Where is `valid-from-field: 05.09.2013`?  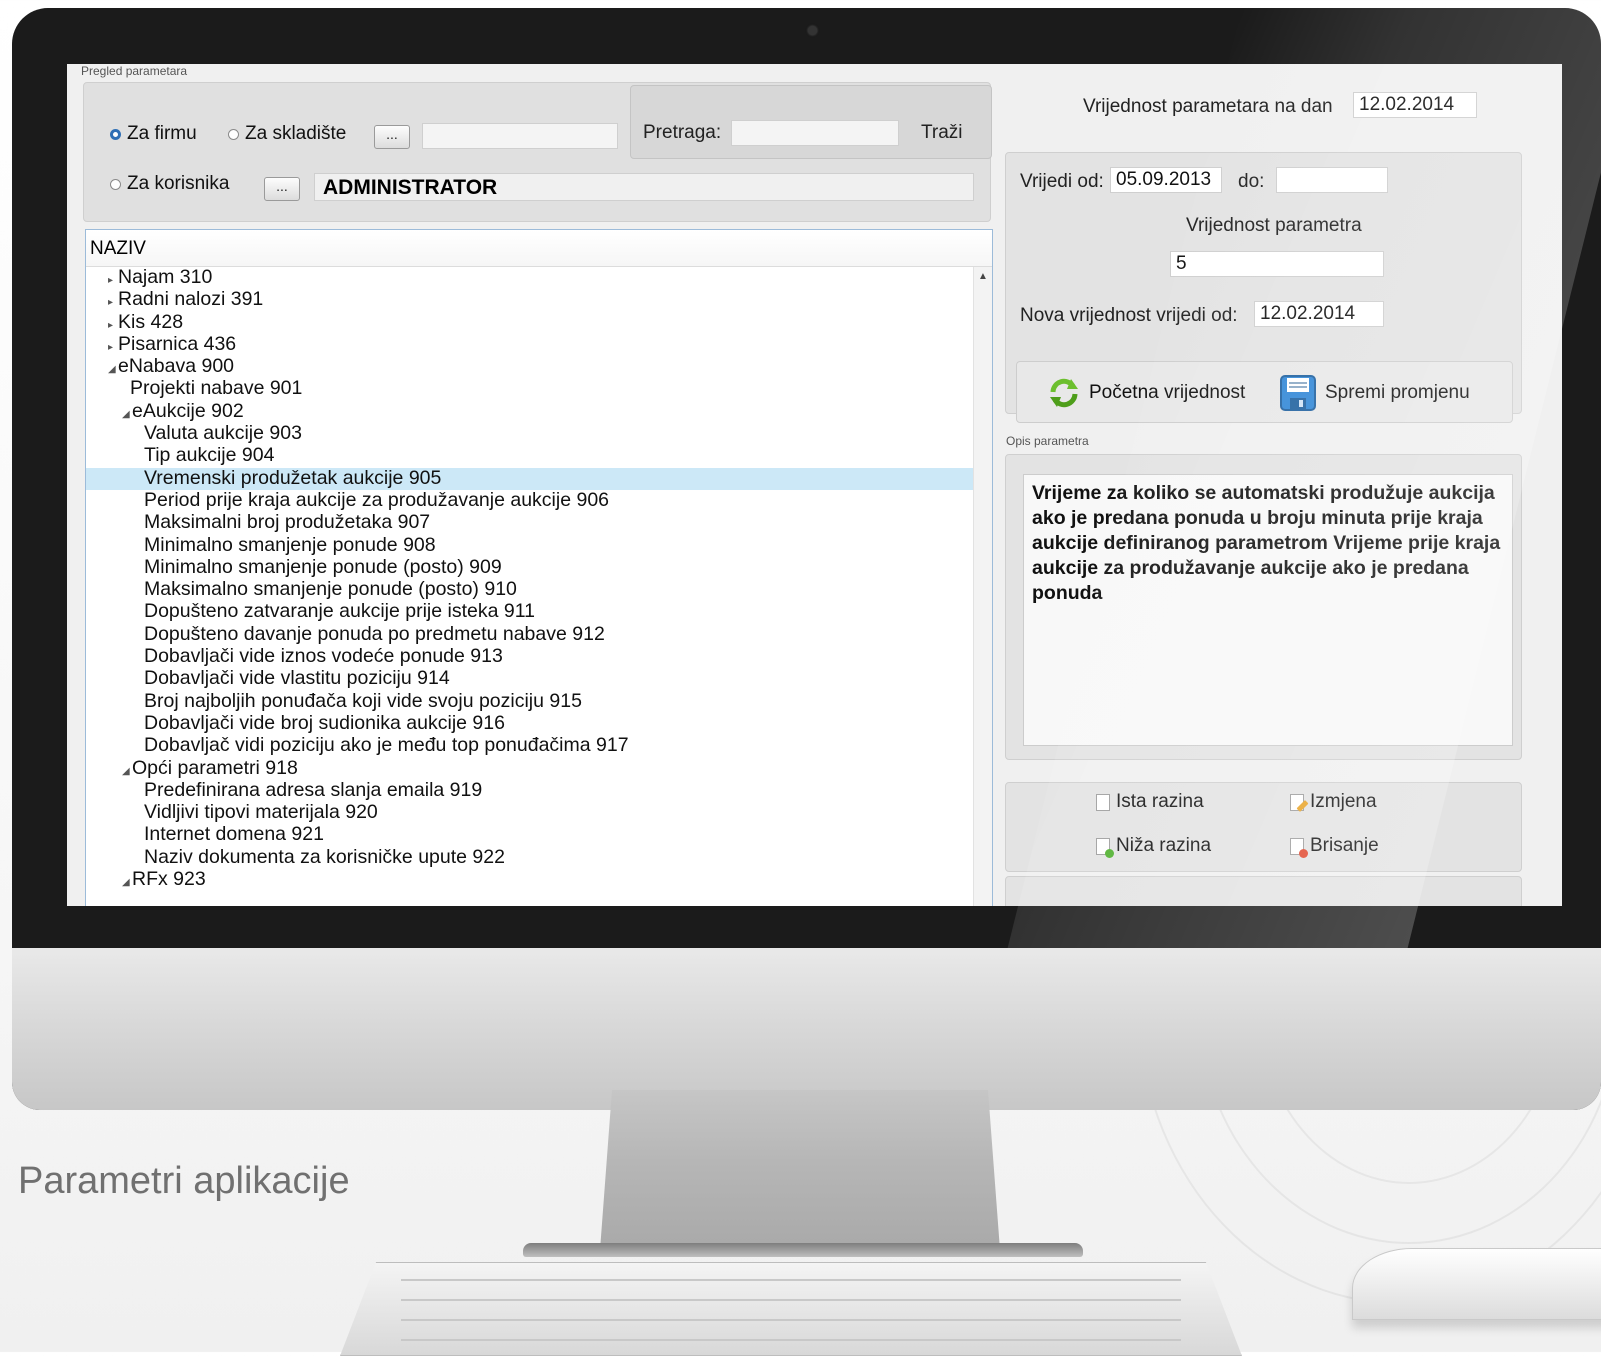 valid-from-field: 05.09.2013 is located at coordinates (1166, 180).